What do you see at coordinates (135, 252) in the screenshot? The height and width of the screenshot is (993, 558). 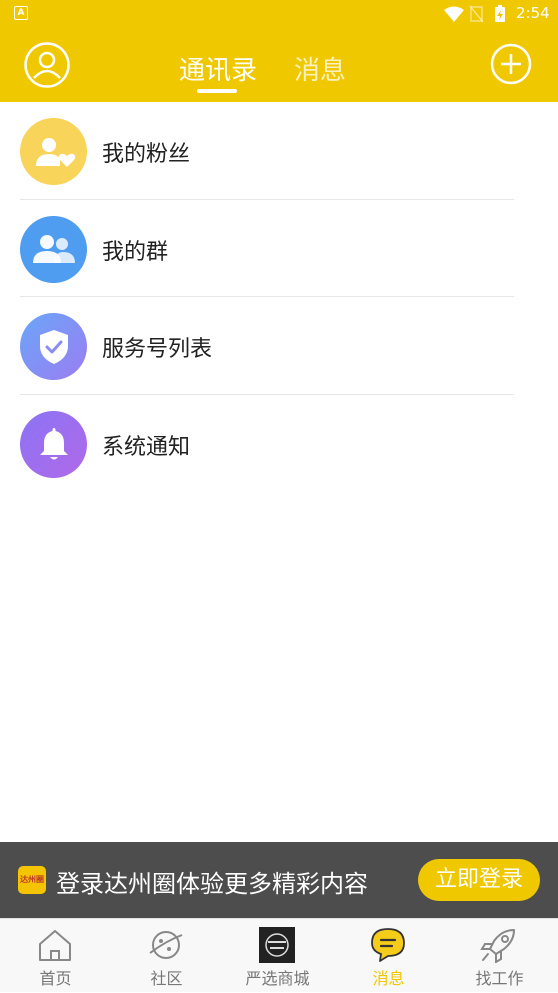 I see `list-item-label: 我的群` at bounding box center [135, 252].